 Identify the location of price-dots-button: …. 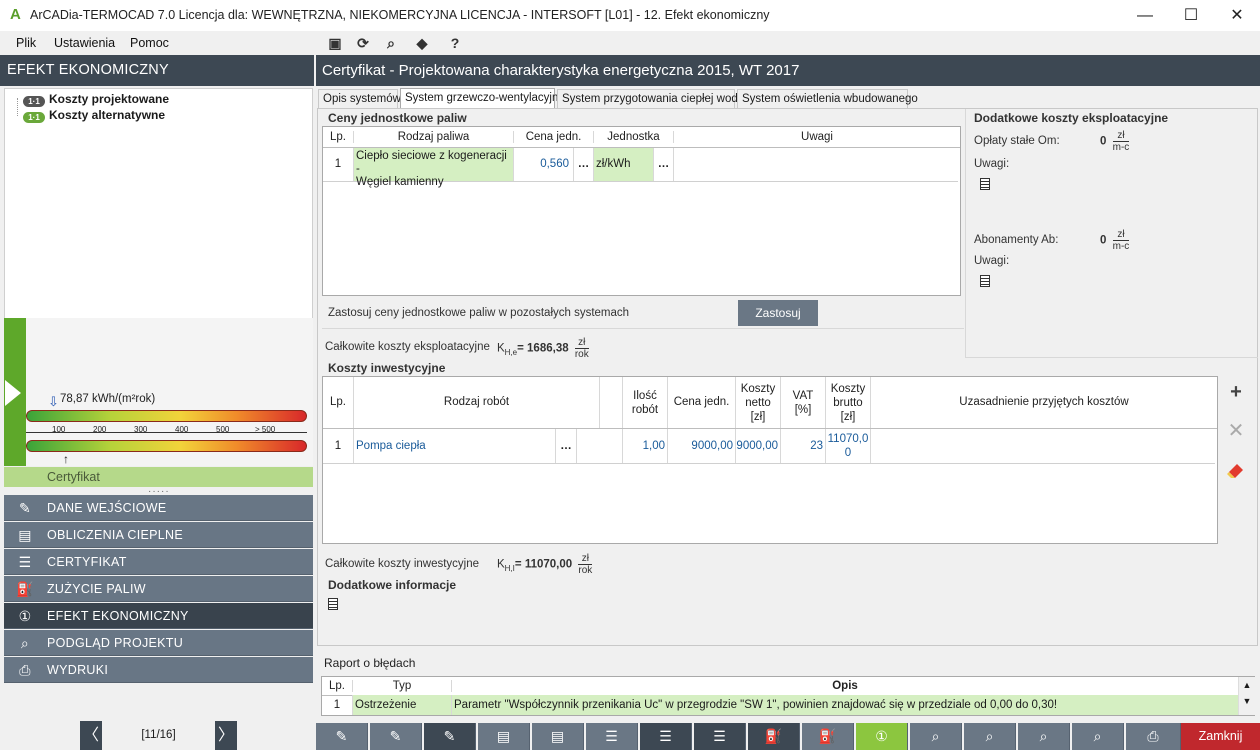
(584, 164).